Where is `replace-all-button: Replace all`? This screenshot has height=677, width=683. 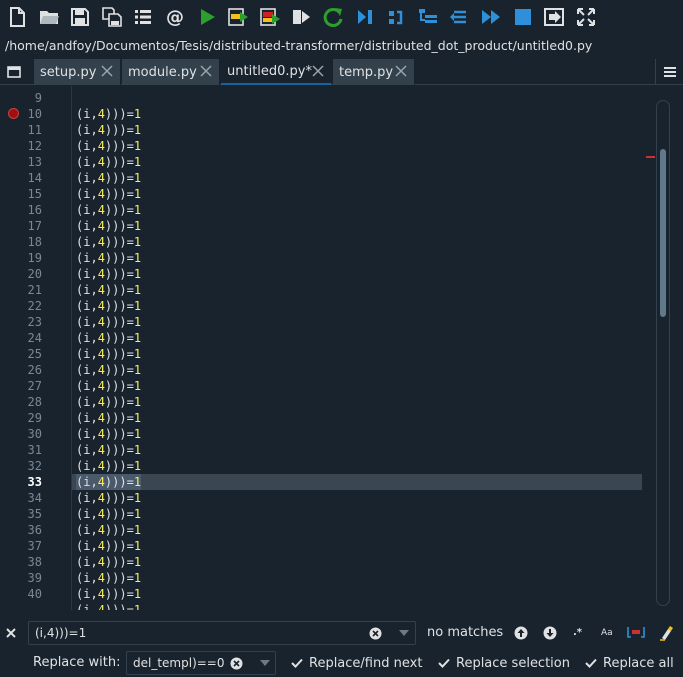
replace-all-button: Replace all is located at coordinates (629, 663).